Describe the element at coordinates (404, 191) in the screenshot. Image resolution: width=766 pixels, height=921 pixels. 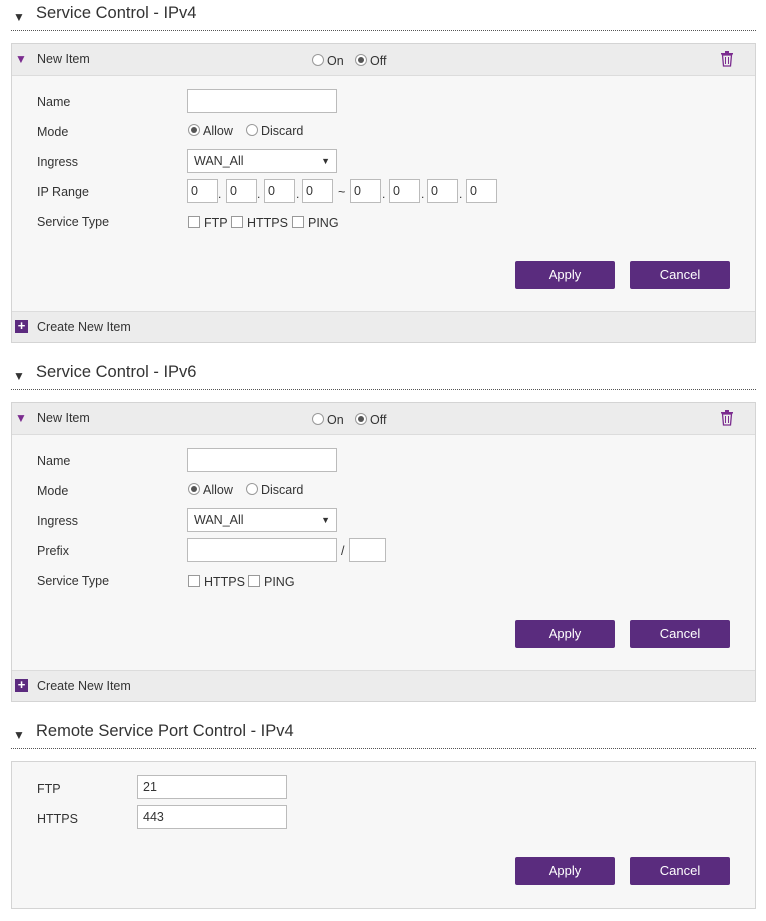
I see `ip-end-octet-2: 0` at that location.